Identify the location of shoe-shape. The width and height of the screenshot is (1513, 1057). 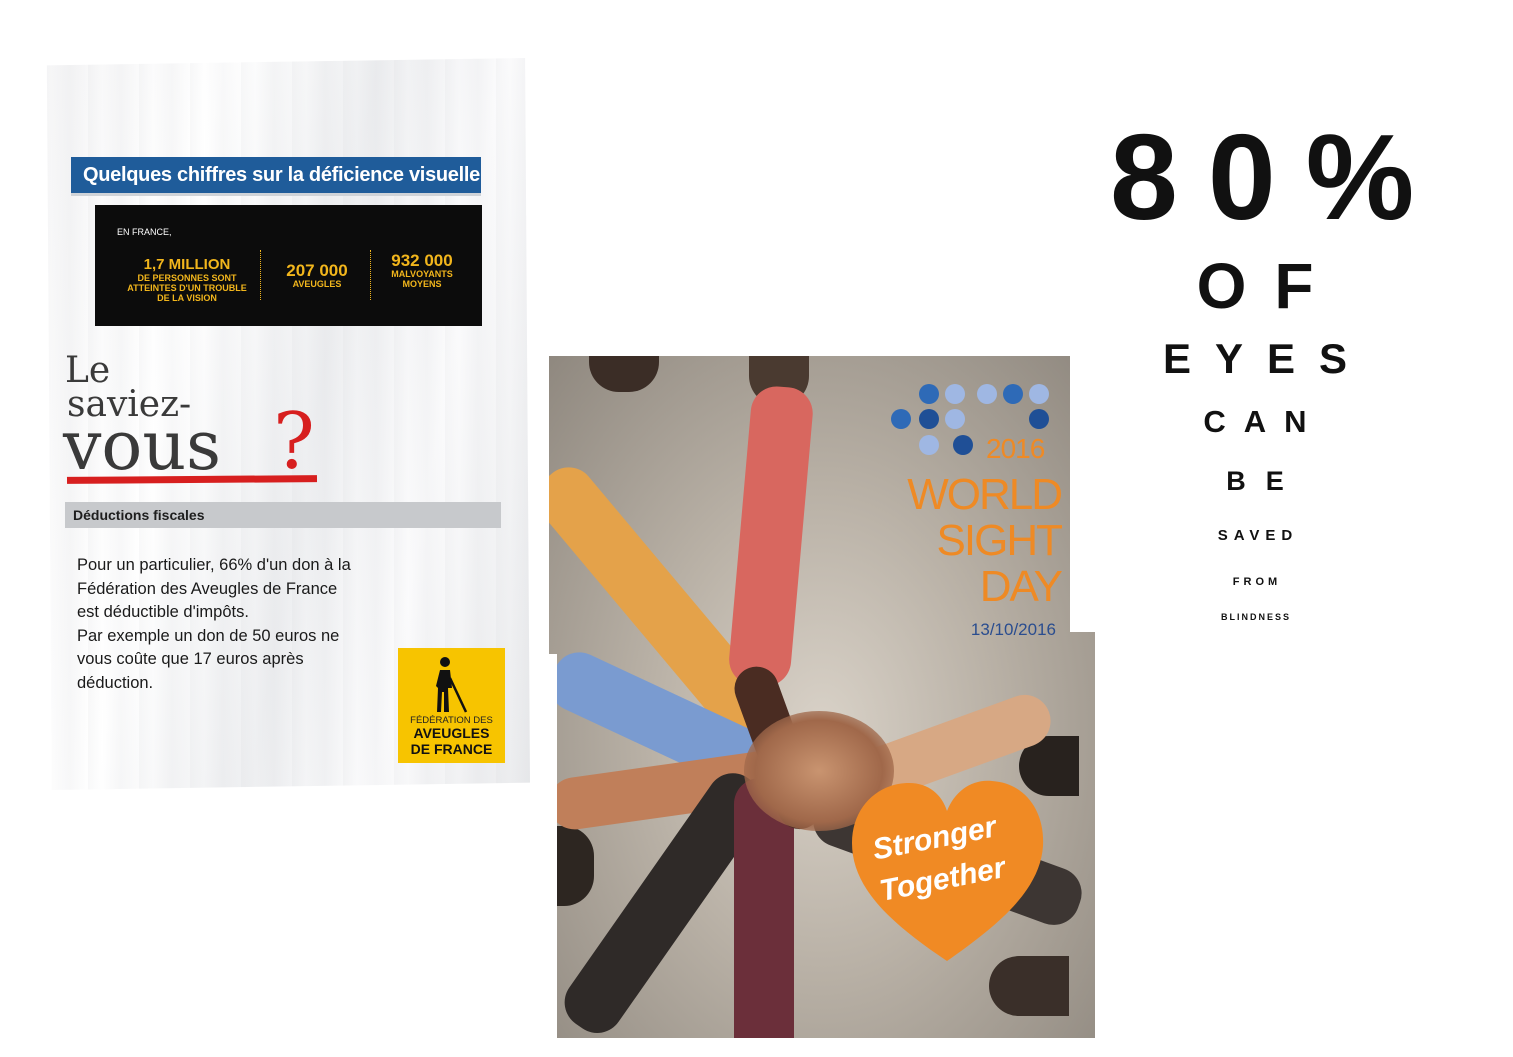
(624, 374).